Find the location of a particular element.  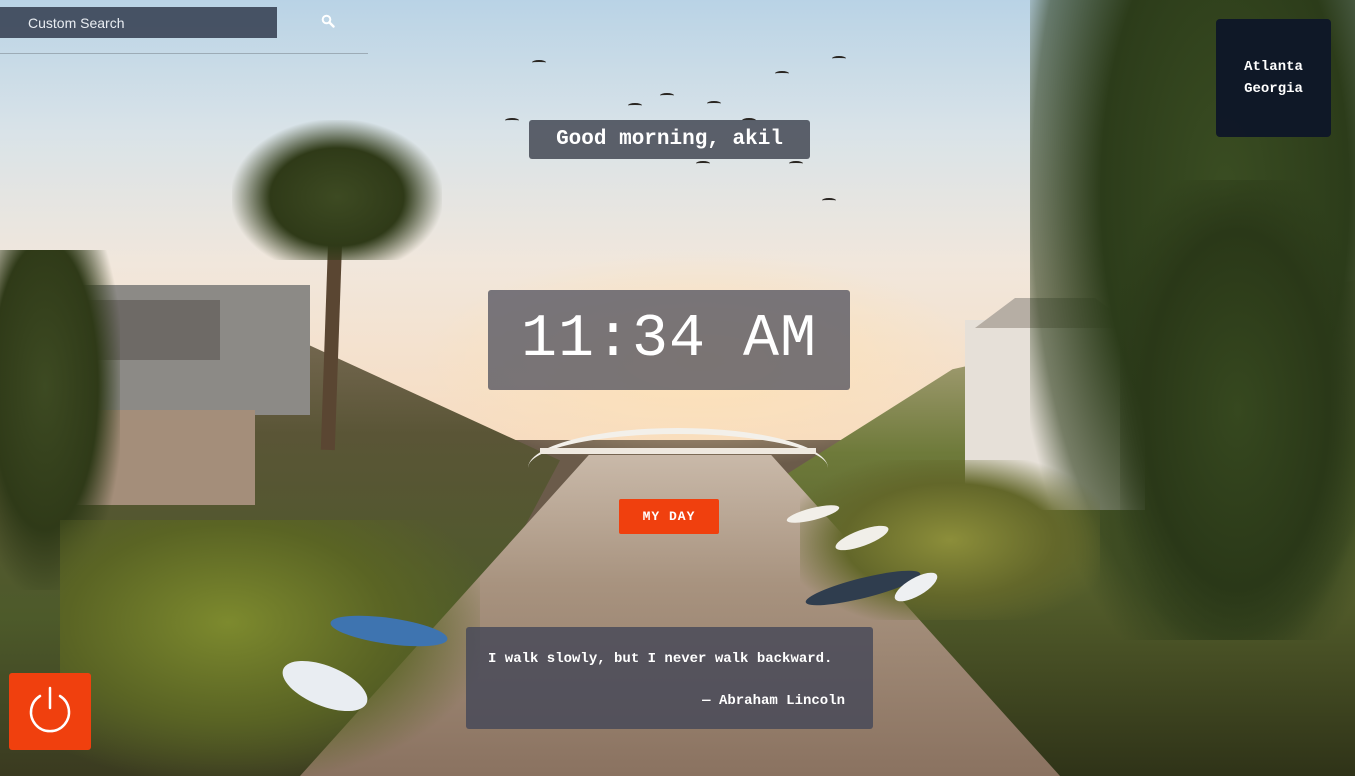

search-input: Custom Search is located at coordinates (138, 22).